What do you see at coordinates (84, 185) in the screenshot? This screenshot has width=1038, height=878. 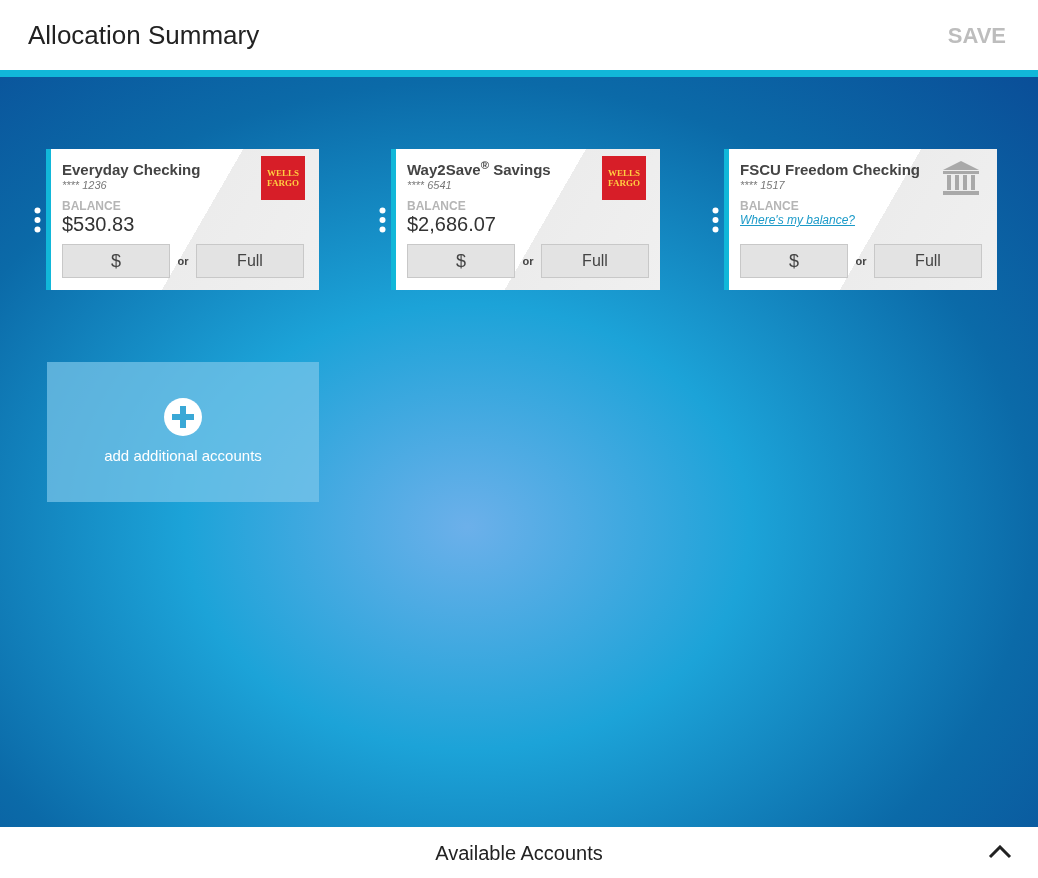 I see `account-number: **** 1236` at bounding box center [84, 185].